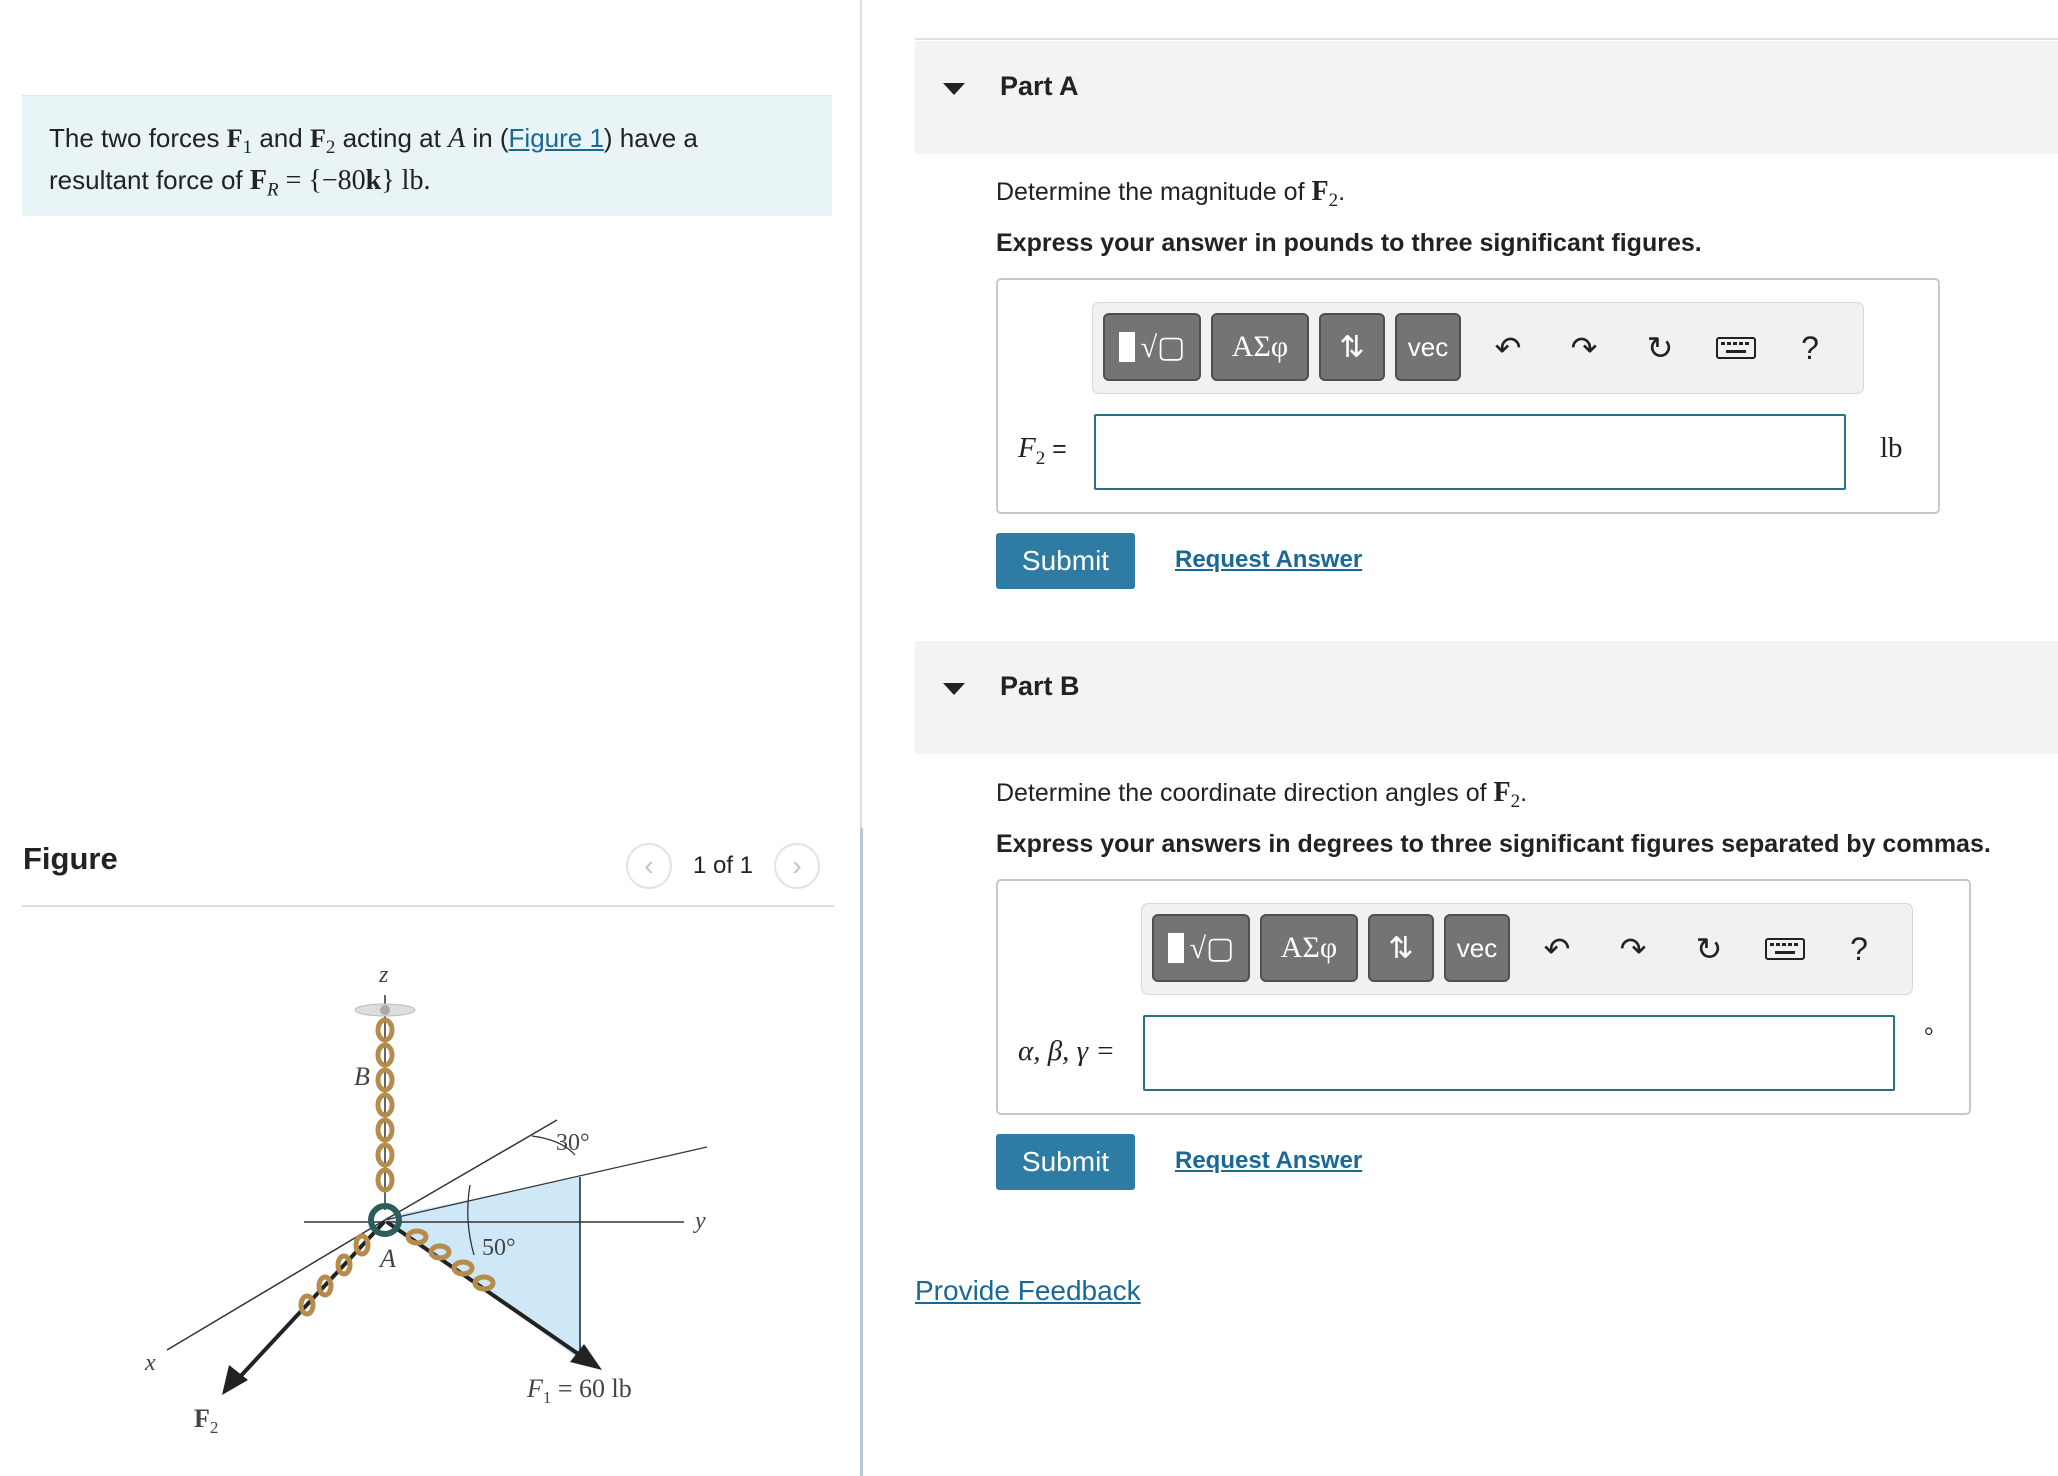  What do you see at coordinates (487, 138) in the screenshot?
I see `problem-text: in (` at bounding box center [487, 138].